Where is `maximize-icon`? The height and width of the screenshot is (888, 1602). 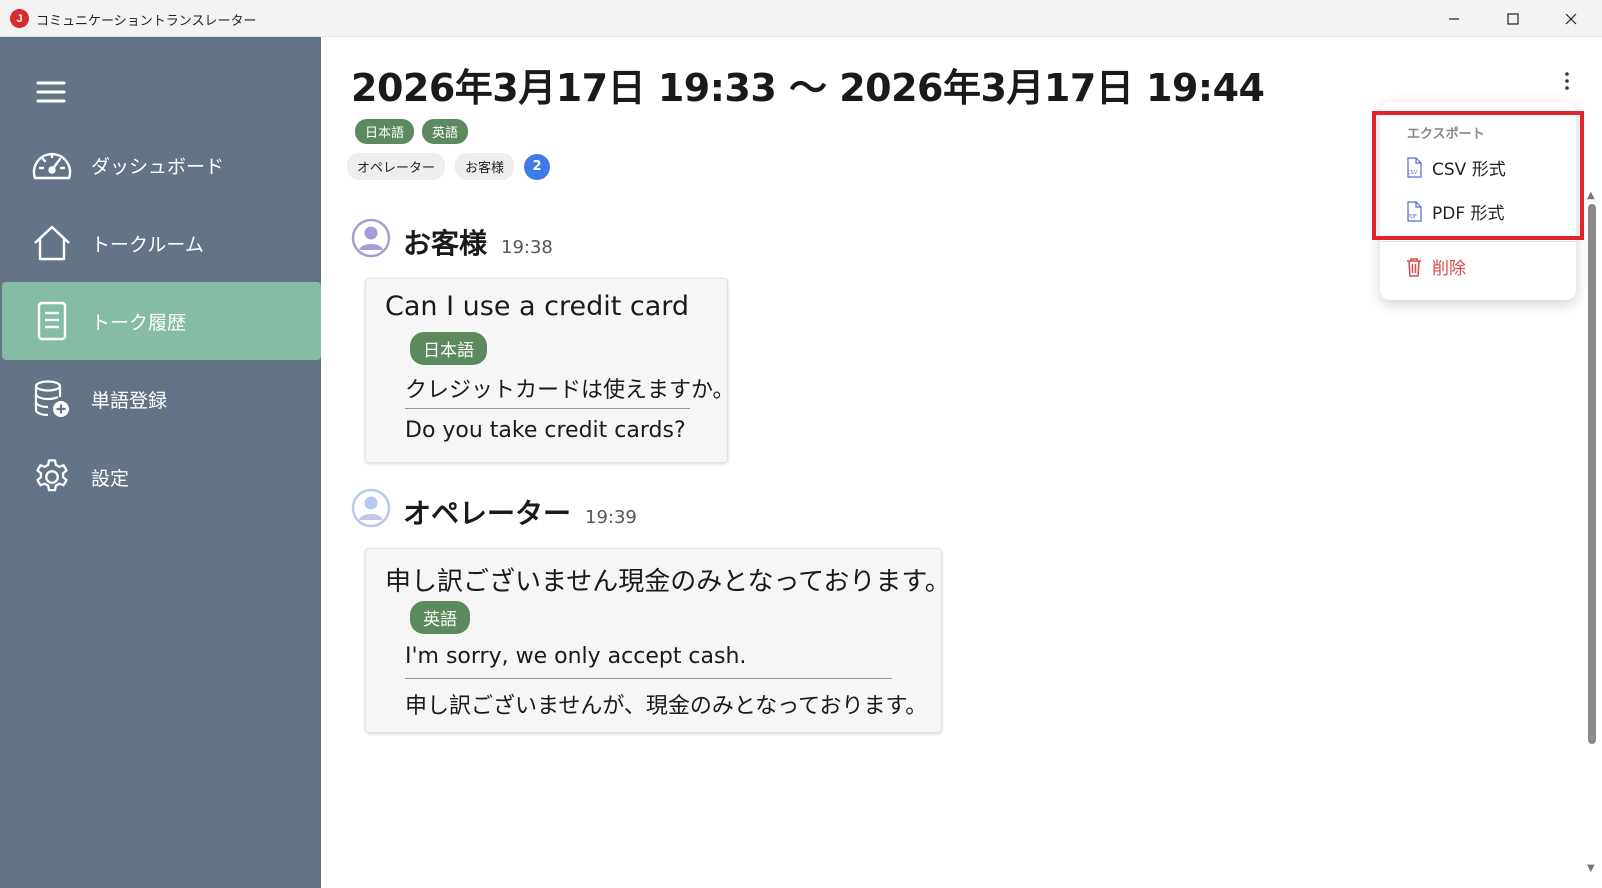 maximize-icon is located at coordinates (1513, 18).